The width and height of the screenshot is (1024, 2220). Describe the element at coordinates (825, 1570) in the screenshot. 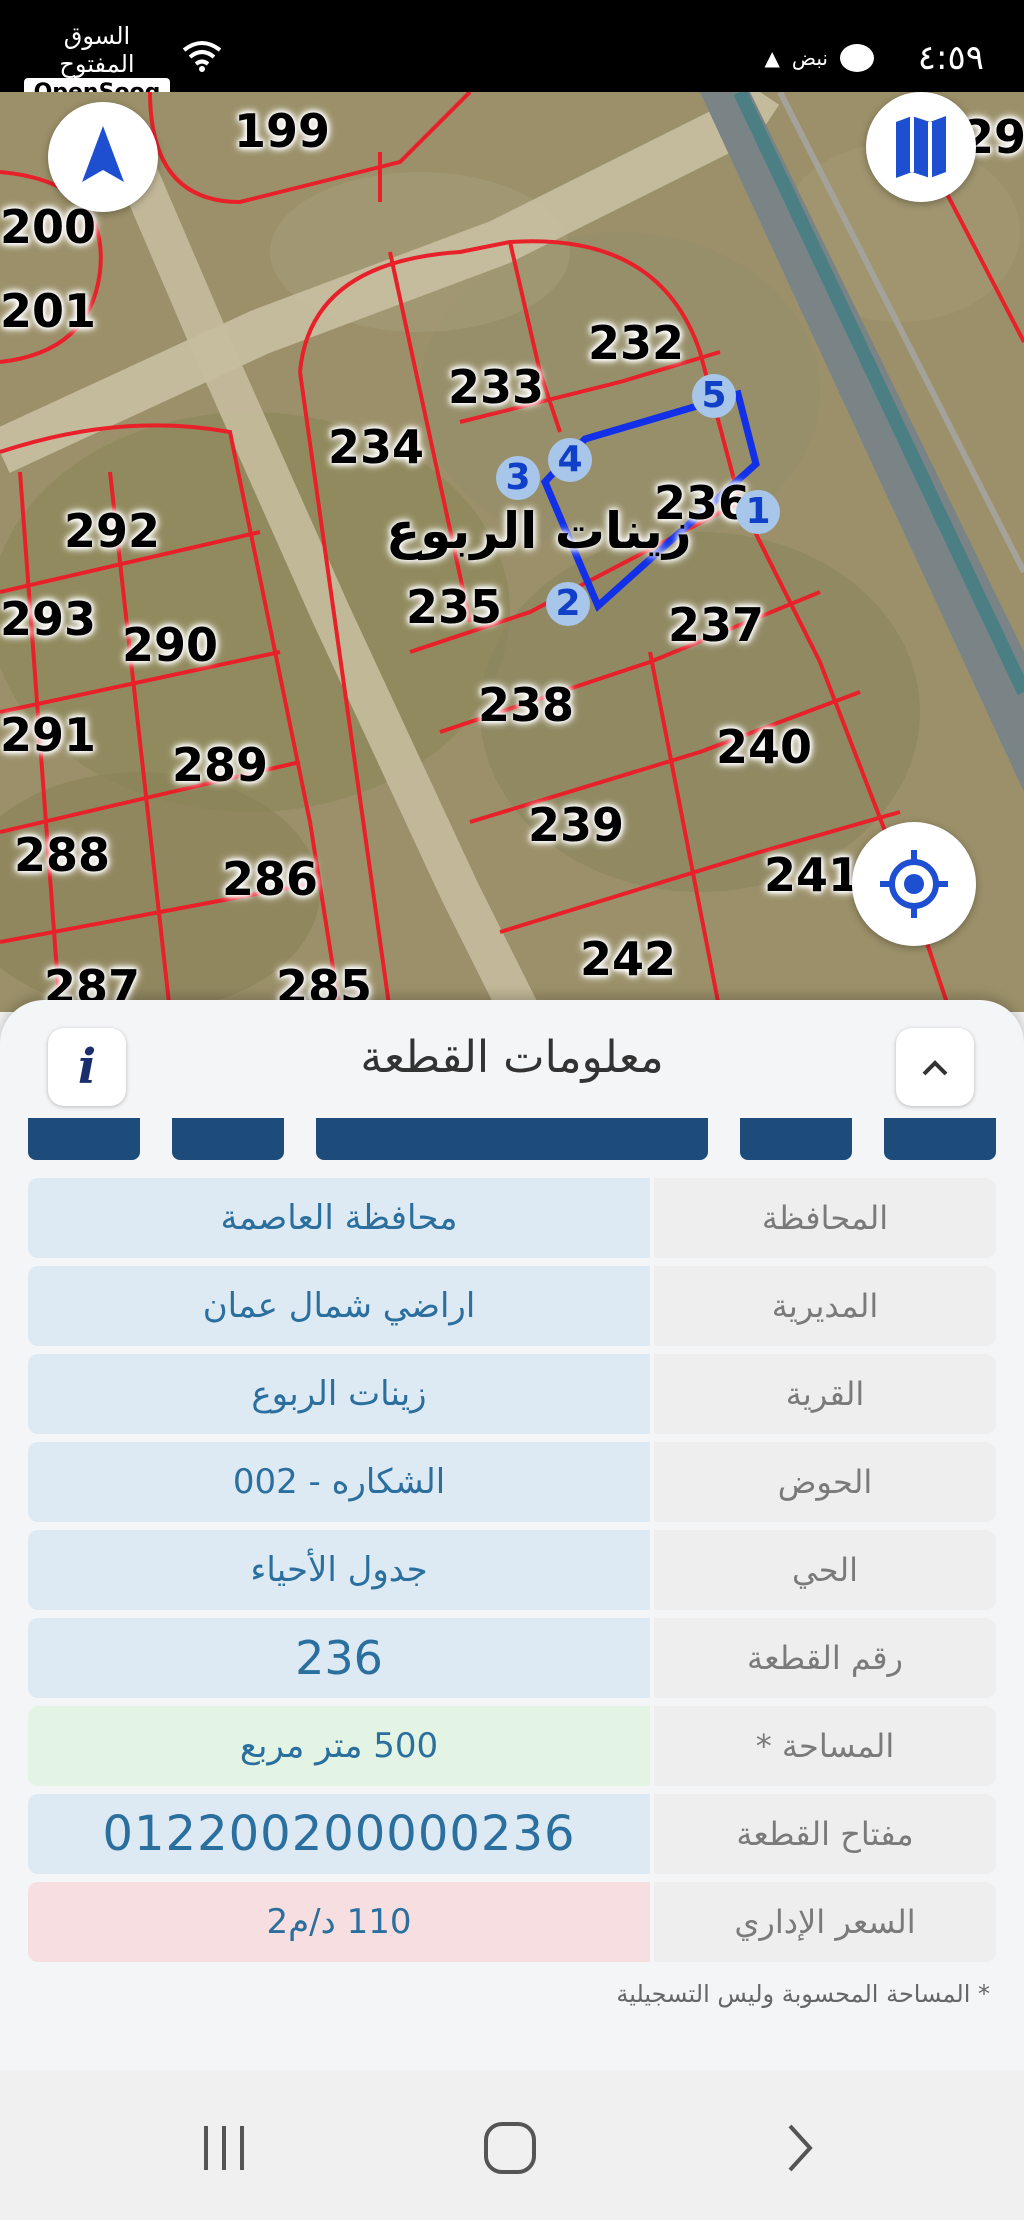

I see `neighborhood-label: الحي` at that location.